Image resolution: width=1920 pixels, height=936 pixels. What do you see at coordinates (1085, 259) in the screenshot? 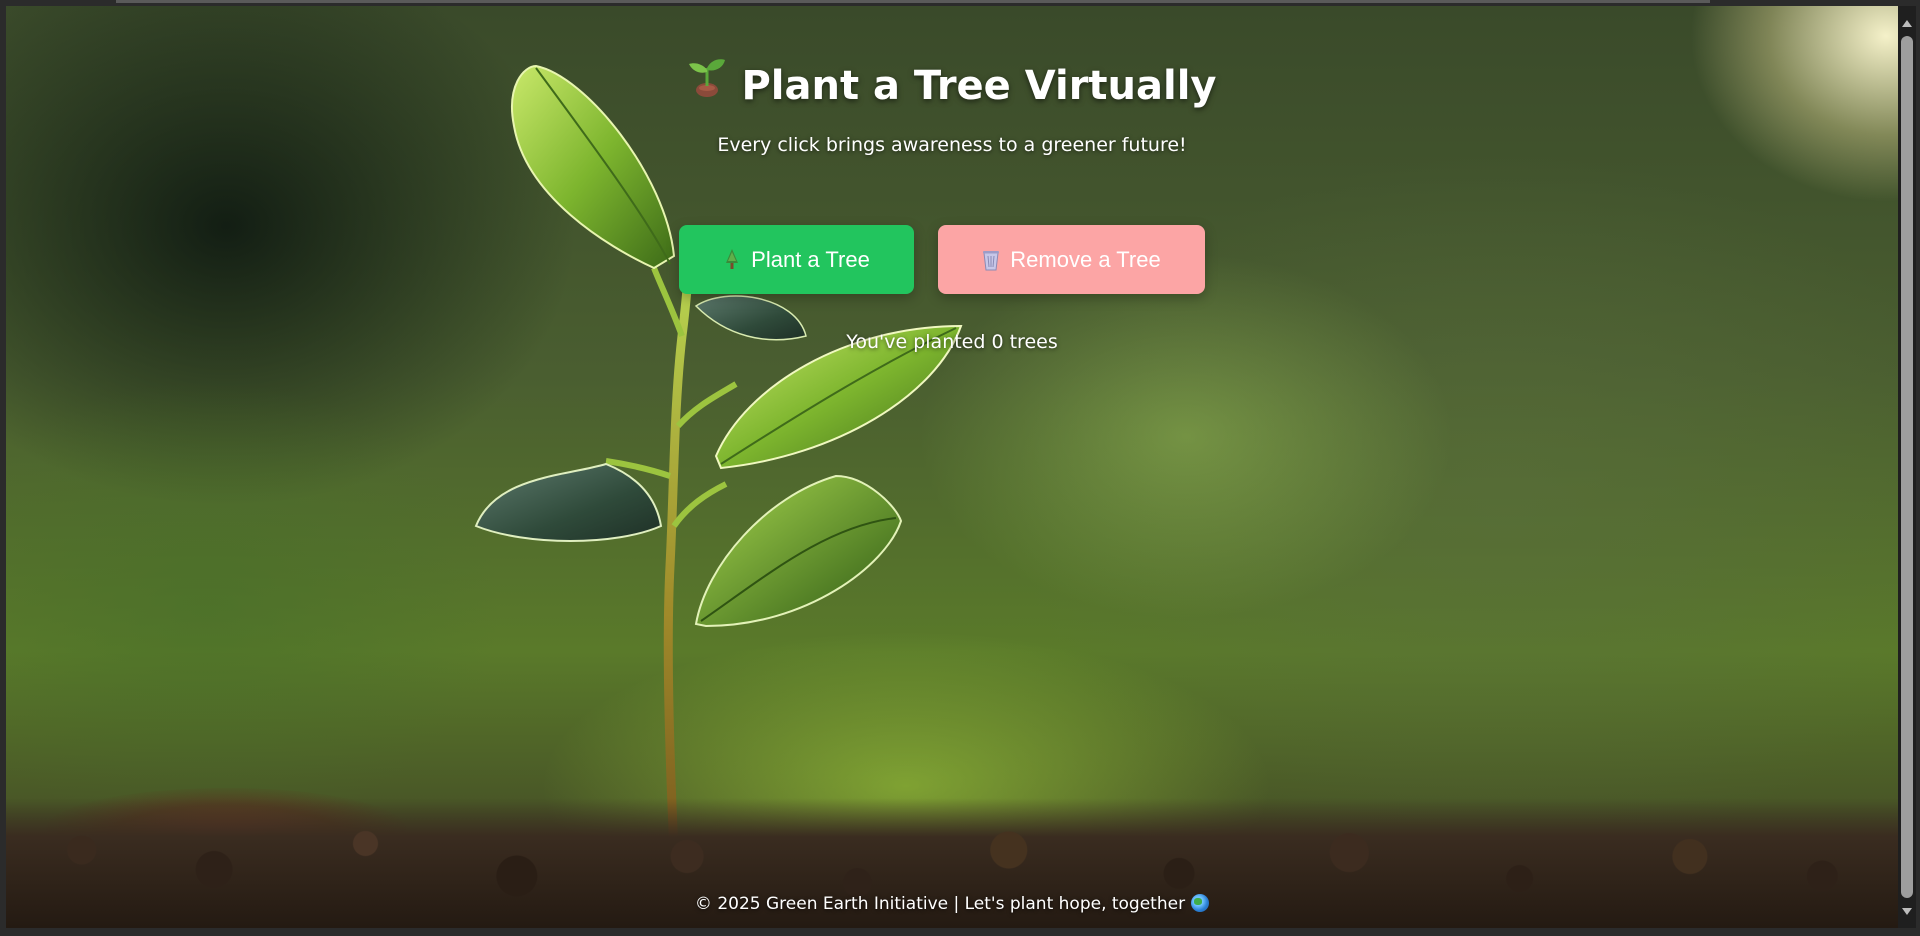
I see `remove-tree-label: Remove a Tree` at bounding box center [1085, 259].